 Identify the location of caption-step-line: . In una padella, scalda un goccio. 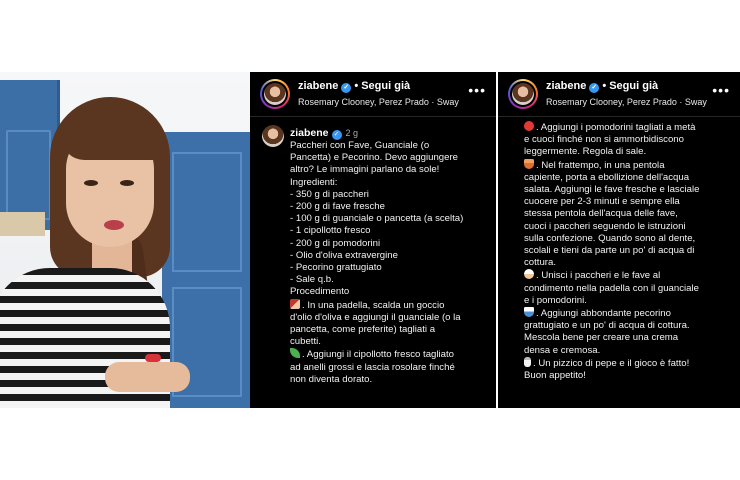
(393, 305).